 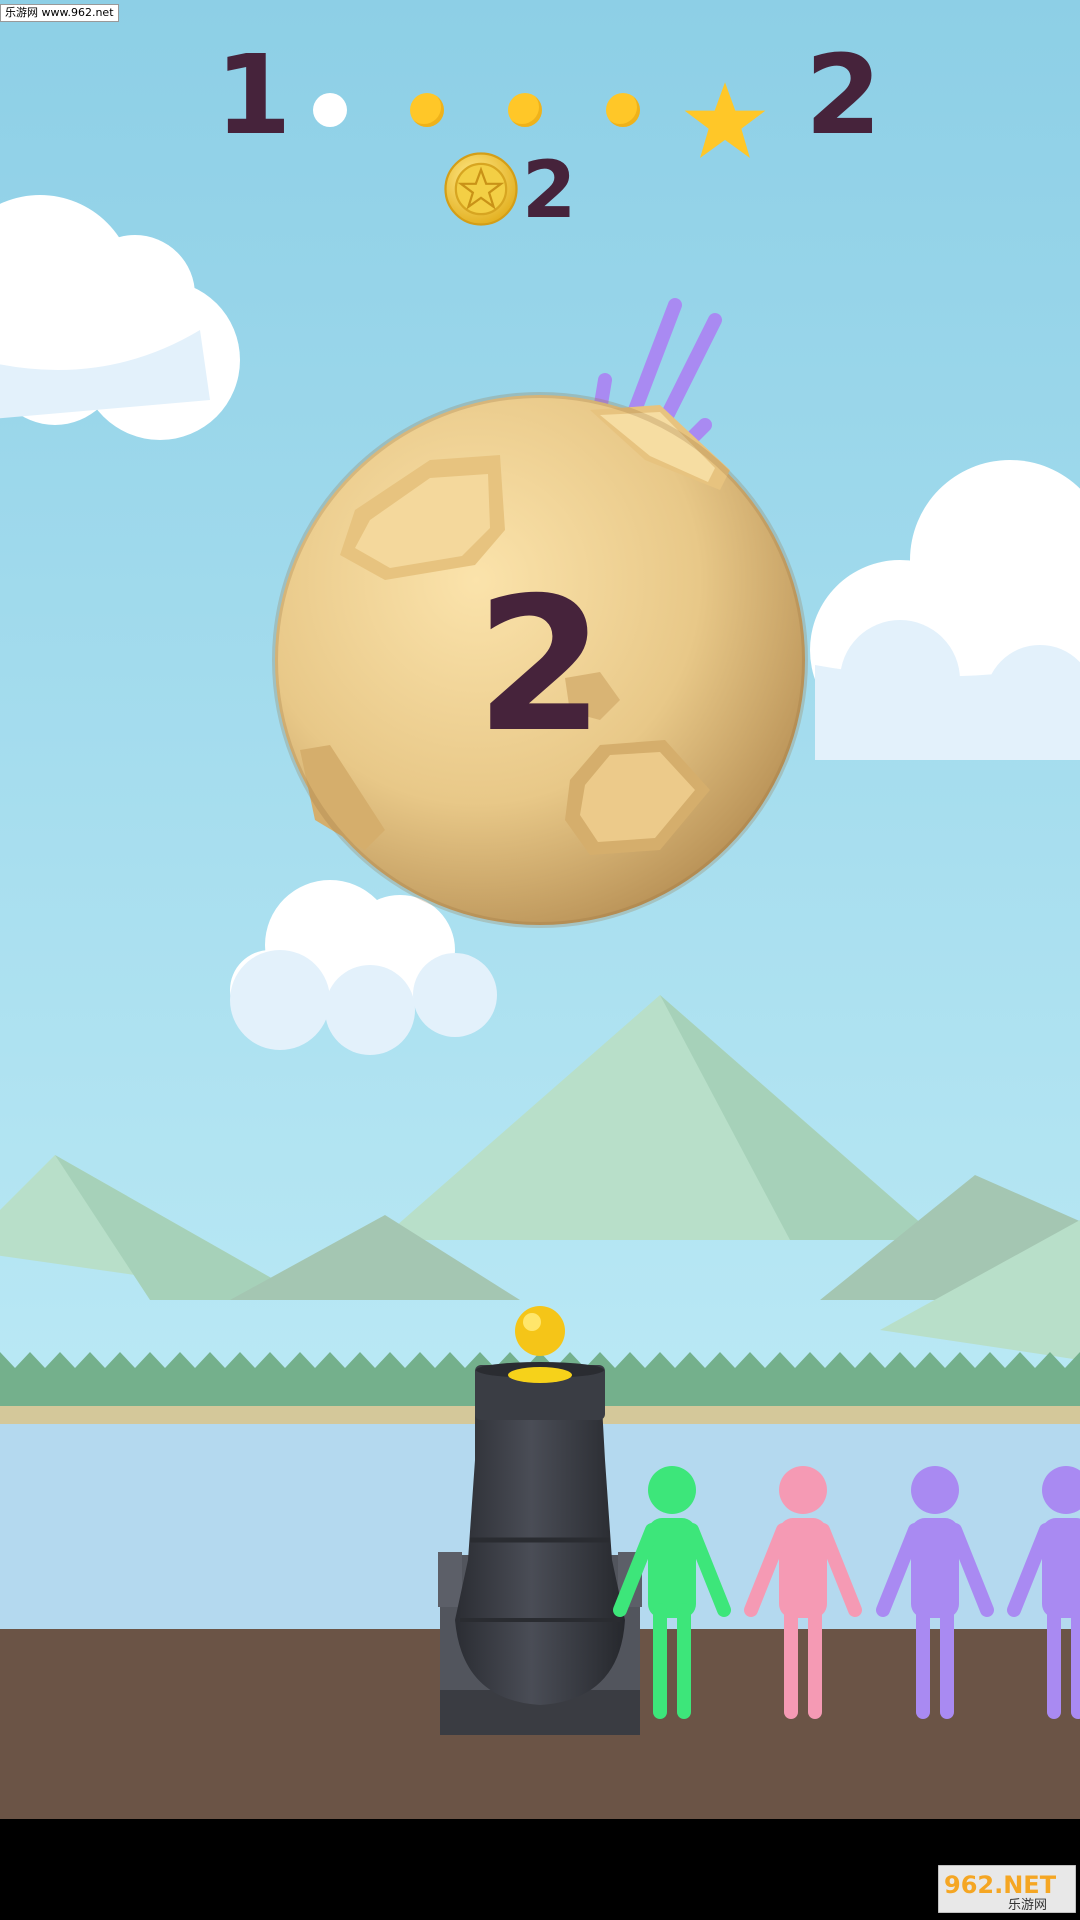 I want to click on coin-count: 2, so click(x=549, y=191).